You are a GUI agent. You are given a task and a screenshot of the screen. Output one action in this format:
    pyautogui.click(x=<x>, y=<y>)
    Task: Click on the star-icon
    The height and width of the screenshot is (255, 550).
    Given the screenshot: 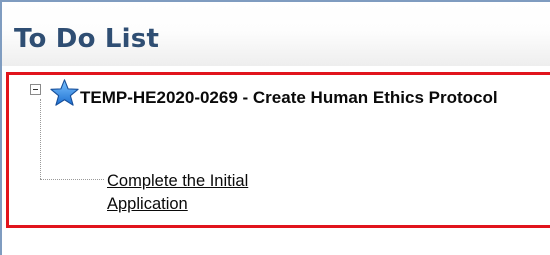 What is the action you would take?
    pyautogui.click(x=64, y=92)
    